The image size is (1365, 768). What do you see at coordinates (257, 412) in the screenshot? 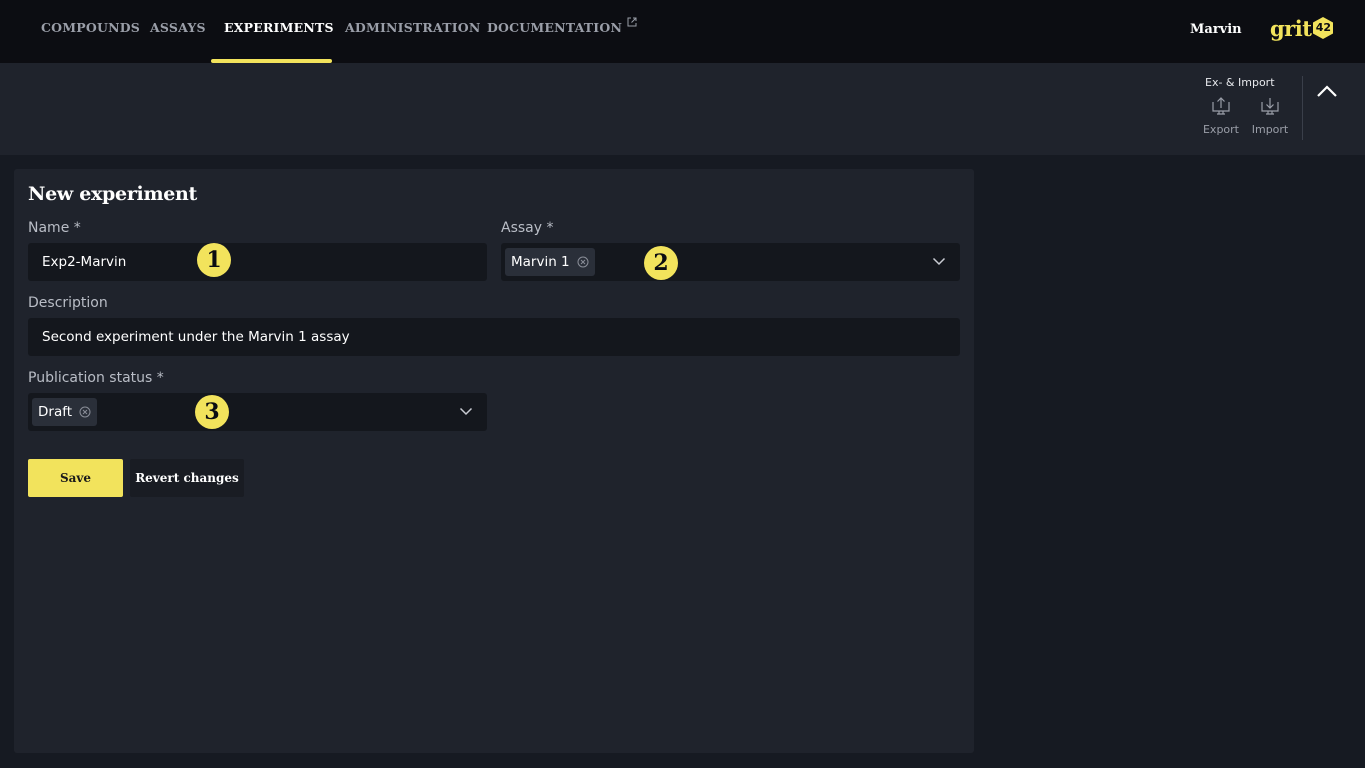
I see `publication-status-select: Draft` at bounding box center [257, 412].